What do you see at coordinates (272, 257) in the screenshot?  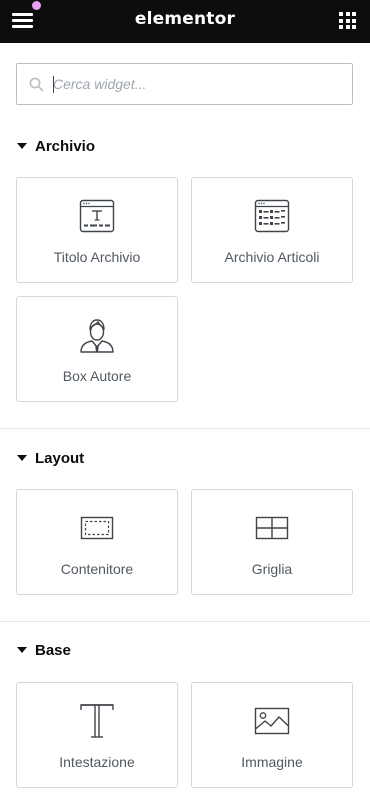 I see `widget-label: Archivio Articoli` at bounding box center [272, 257].